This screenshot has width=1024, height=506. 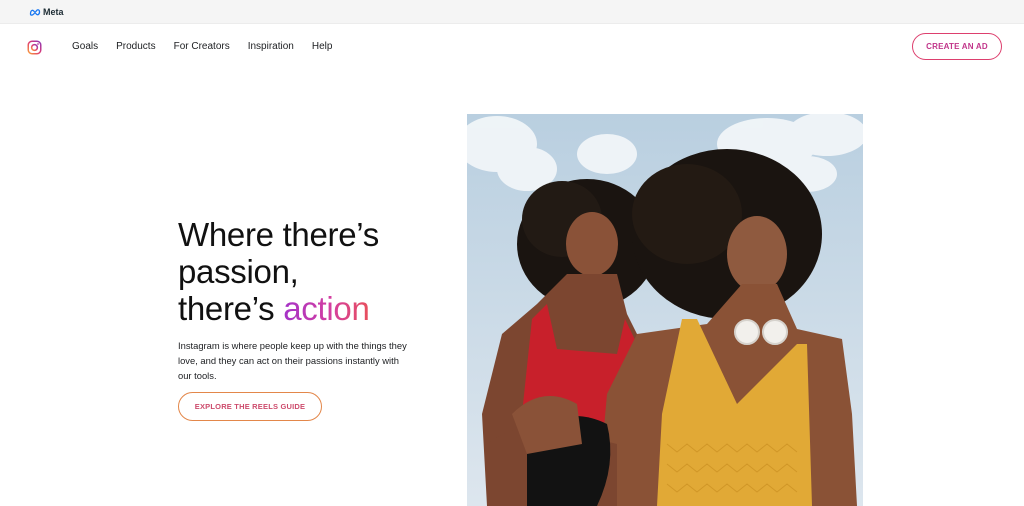 I want to click on headline-line-1: Where there’s, so click(x=278, y=234).